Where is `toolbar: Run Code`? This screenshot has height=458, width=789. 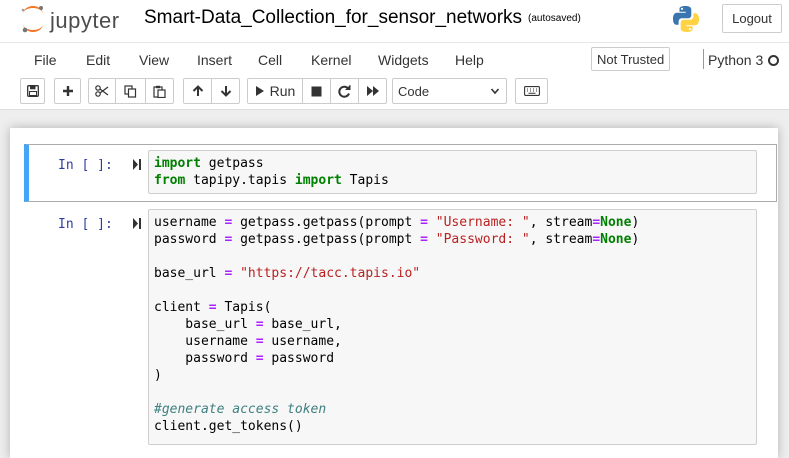
toolbar: Run Code is located at coordinates (394, 92).